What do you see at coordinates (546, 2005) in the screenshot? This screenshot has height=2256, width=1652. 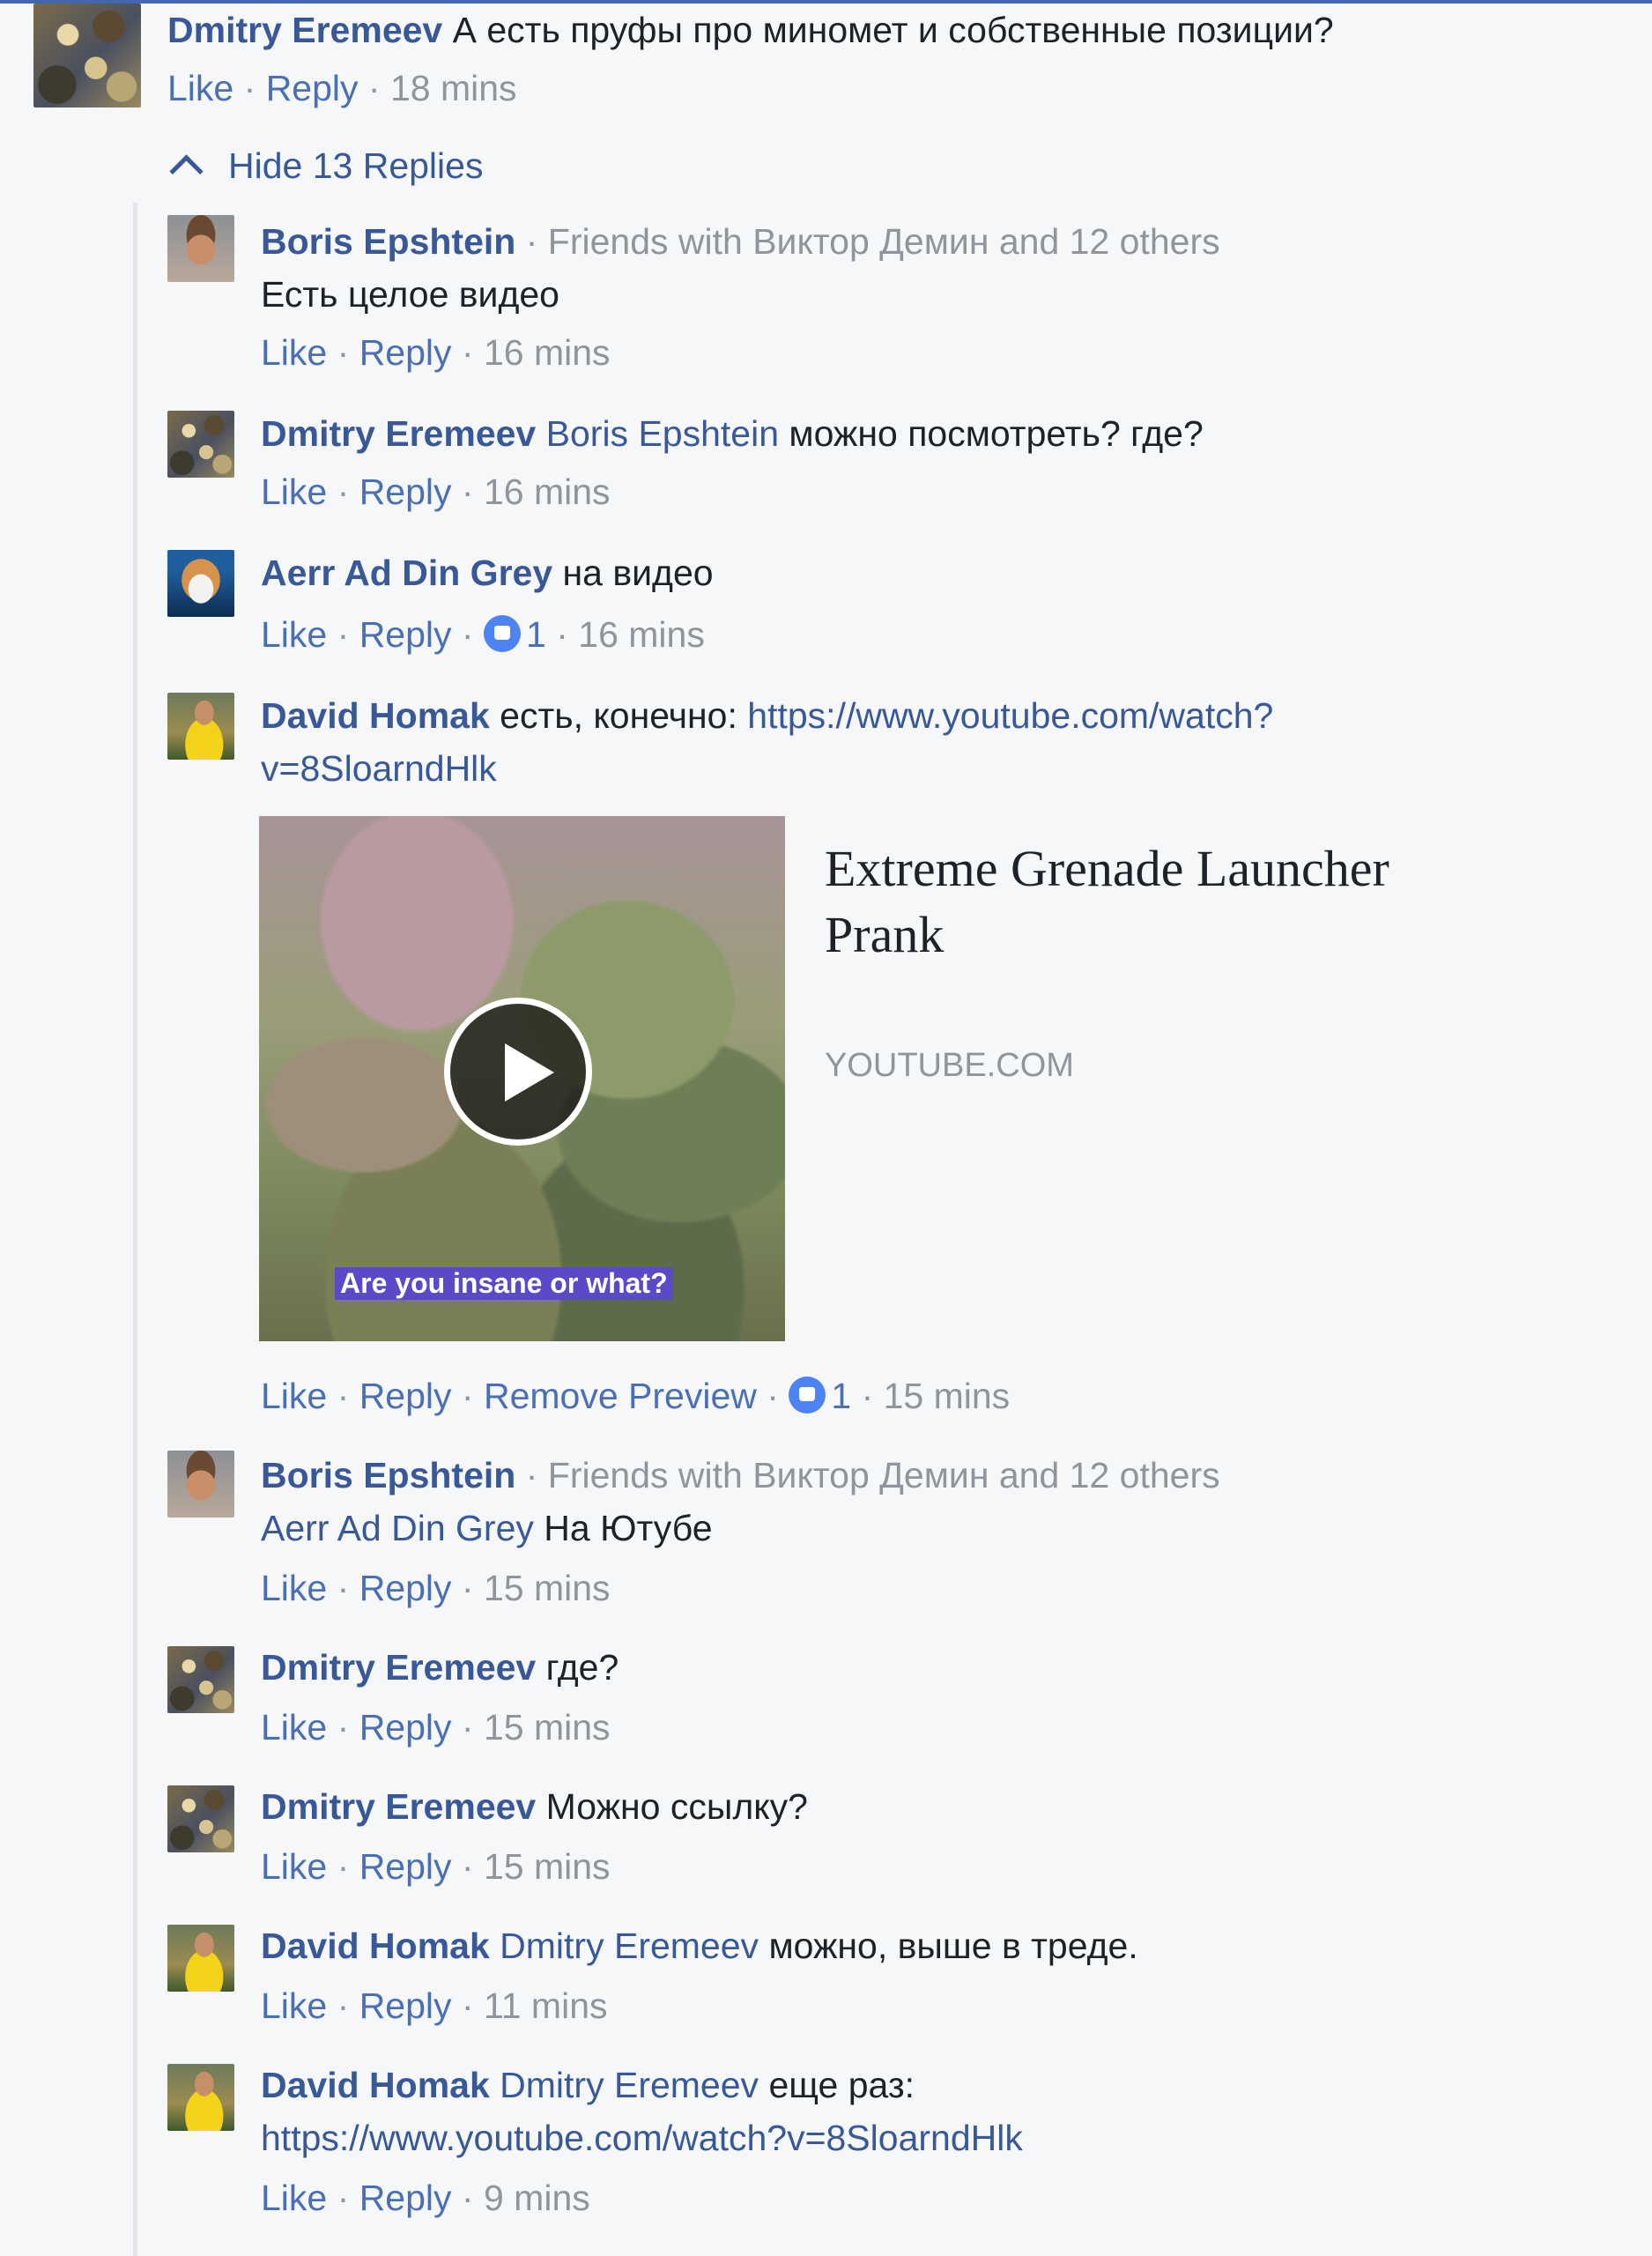 I see `comment-time: 11 mins` at bounding box center [546, 2005].